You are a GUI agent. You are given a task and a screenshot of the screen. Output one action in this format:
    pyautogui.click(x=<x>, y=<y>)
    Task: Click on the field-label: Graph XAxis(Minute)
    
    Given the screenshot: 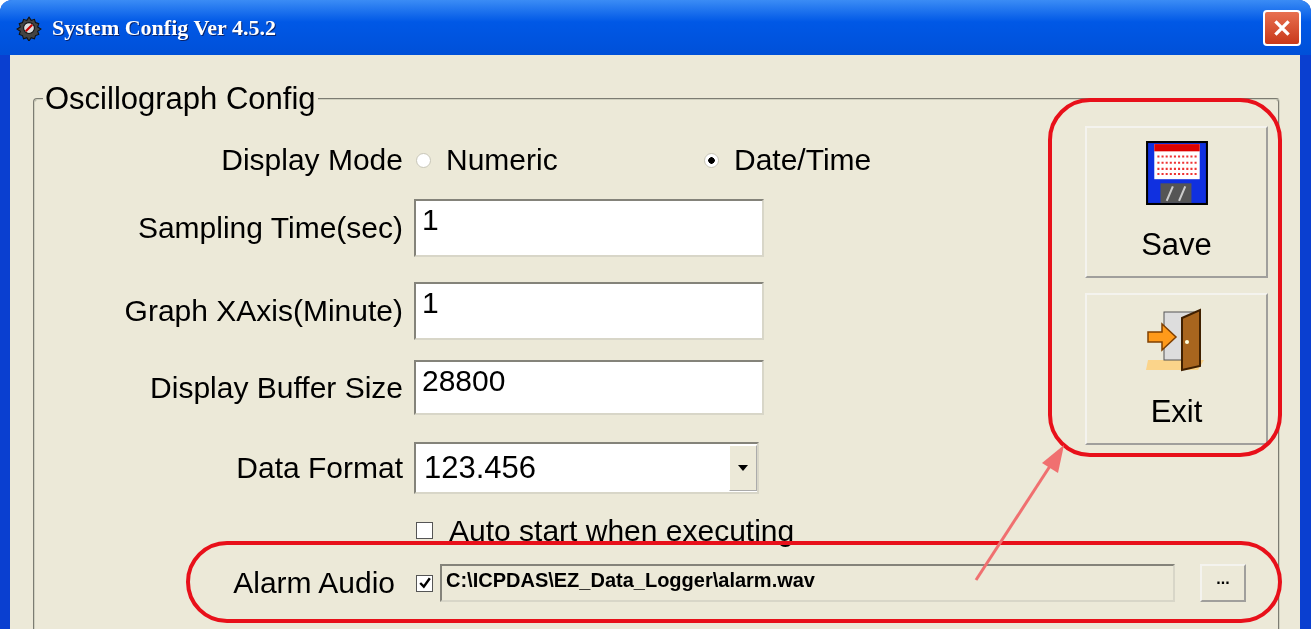 What is the action you would take?
    pyautogui.click(x=263, y=311)
    